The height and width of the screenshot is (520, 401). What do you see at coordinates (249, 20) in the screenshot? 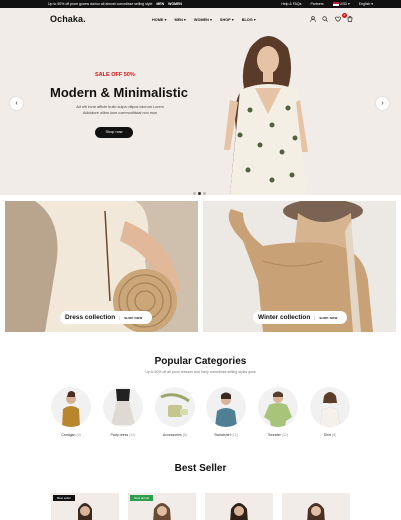
I see `nav-blog: BLOG` at bounding box center [249, 20].